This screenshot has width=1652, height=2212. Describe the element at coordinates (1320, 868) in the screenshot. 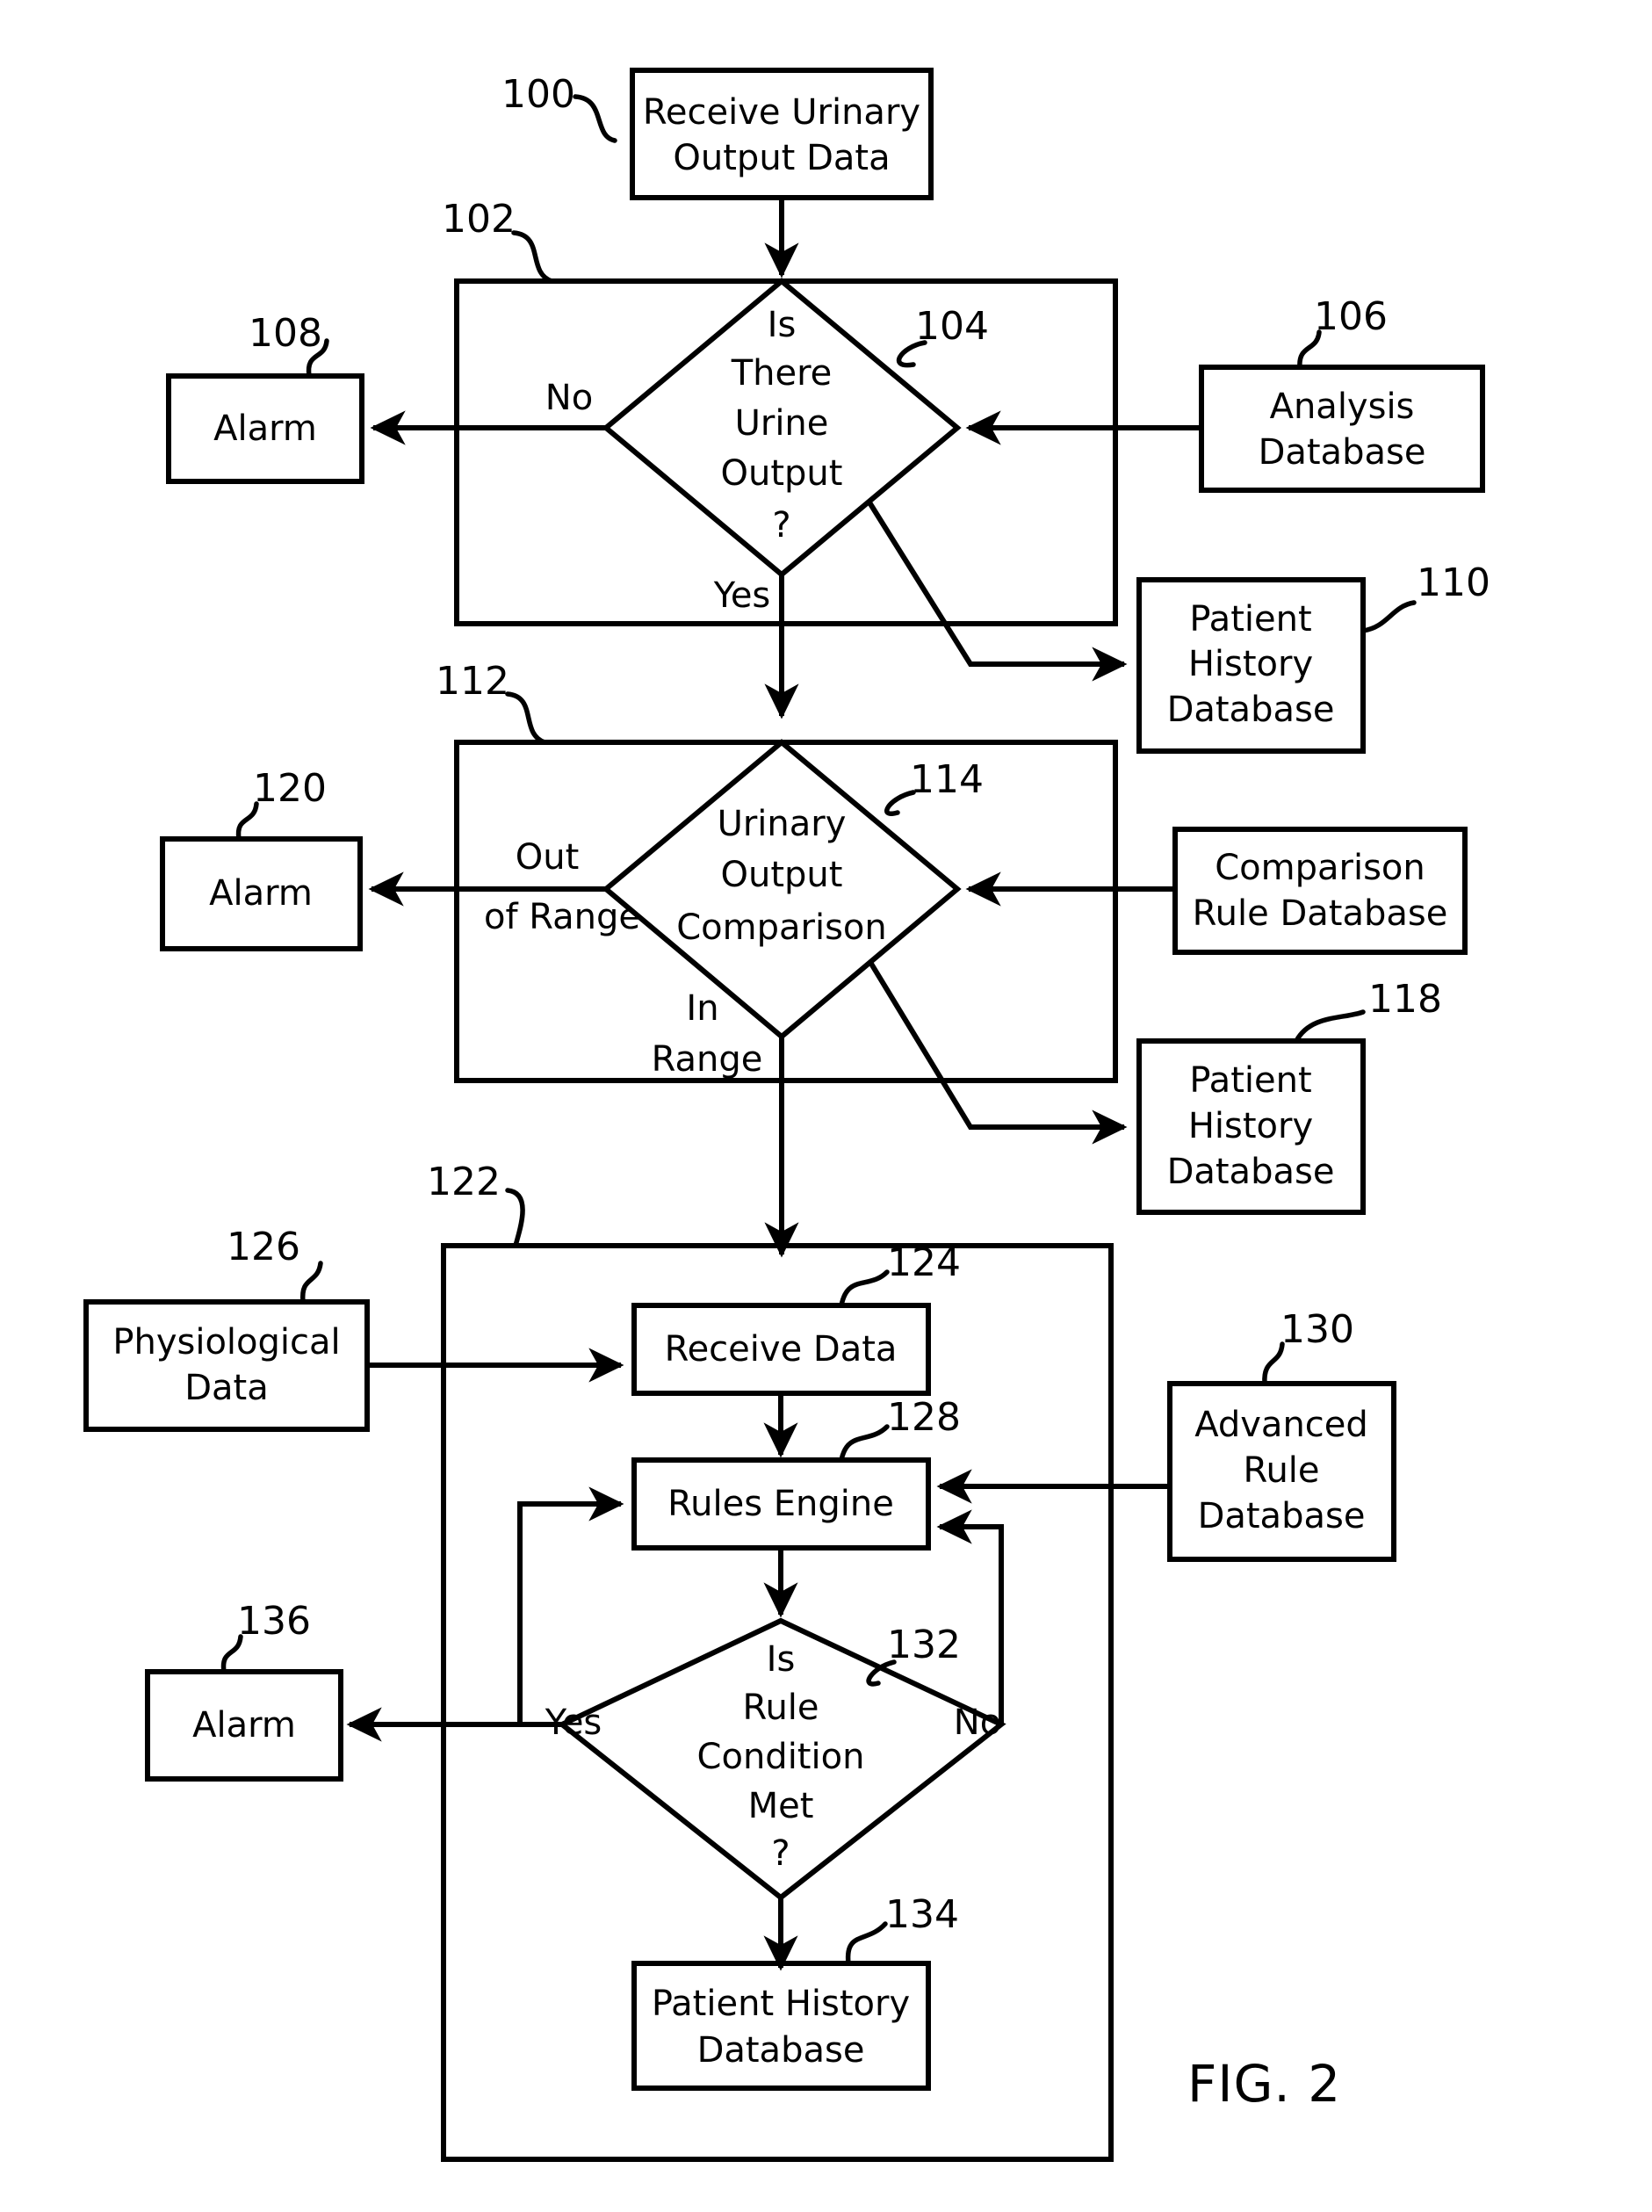

I see `comparison-rule-database-line1: Comparison` at that location.